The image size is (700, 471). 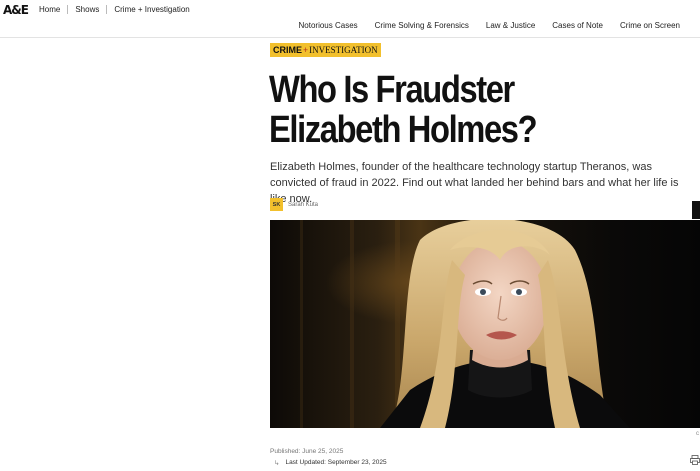 I want to click on byline: SK Sarah Kuta, so click(x=294, y=204).